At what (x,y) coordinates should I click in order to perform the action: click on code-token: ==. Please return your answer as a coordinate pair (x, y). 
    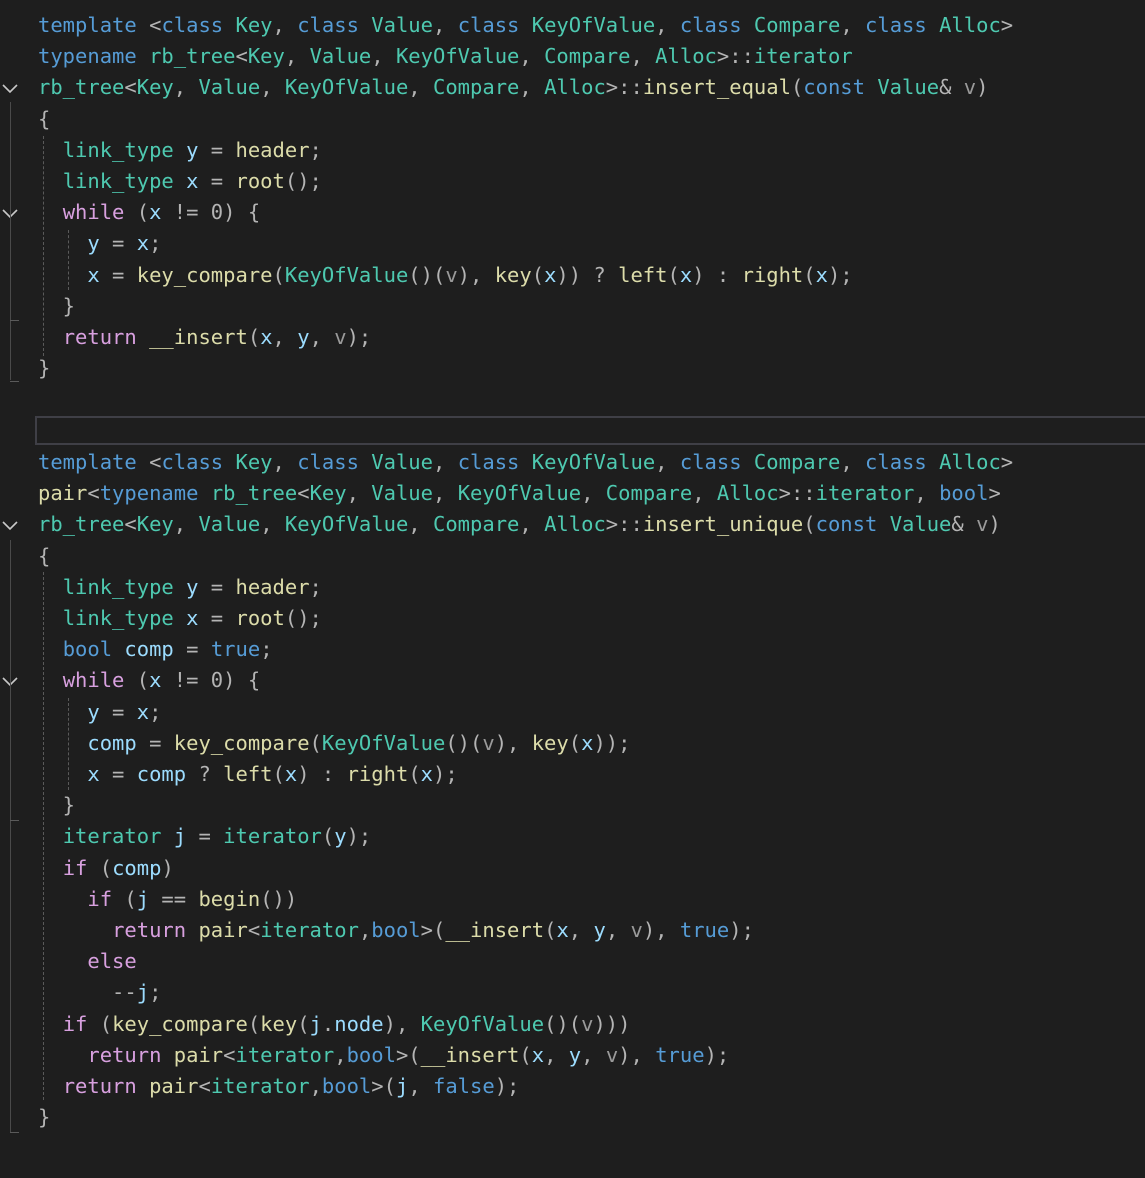
    Looking at the image, I should click on (174, 898).